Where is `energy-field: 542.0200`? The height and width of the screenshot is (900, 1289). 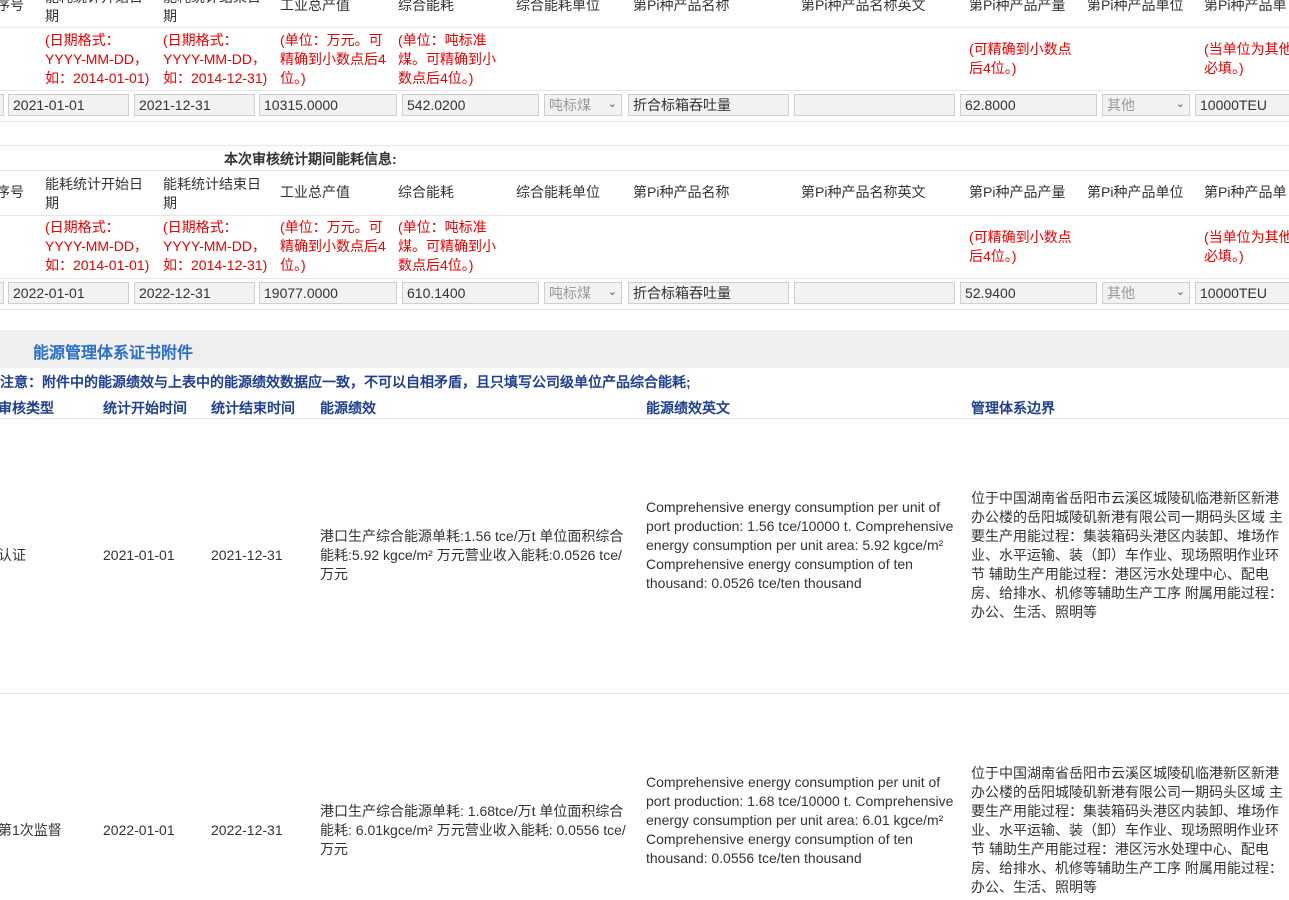 energy-field: 542.0200 is located at coordinates (470, 105).